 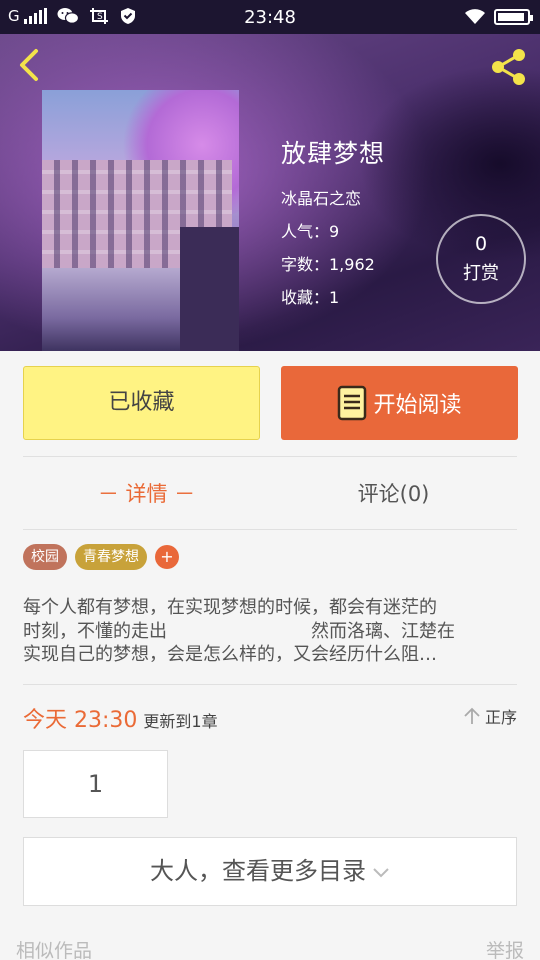 I want to click on wifi-icon, so click(x=475, y=16).